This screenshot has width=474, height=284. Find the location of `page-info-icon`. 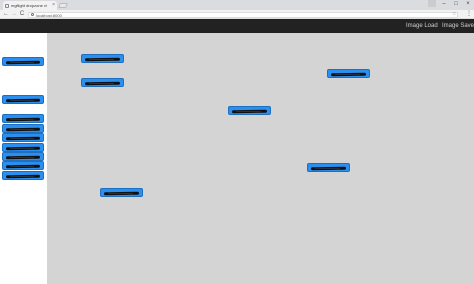

page-info-icon is located at coordinates (32, 14).